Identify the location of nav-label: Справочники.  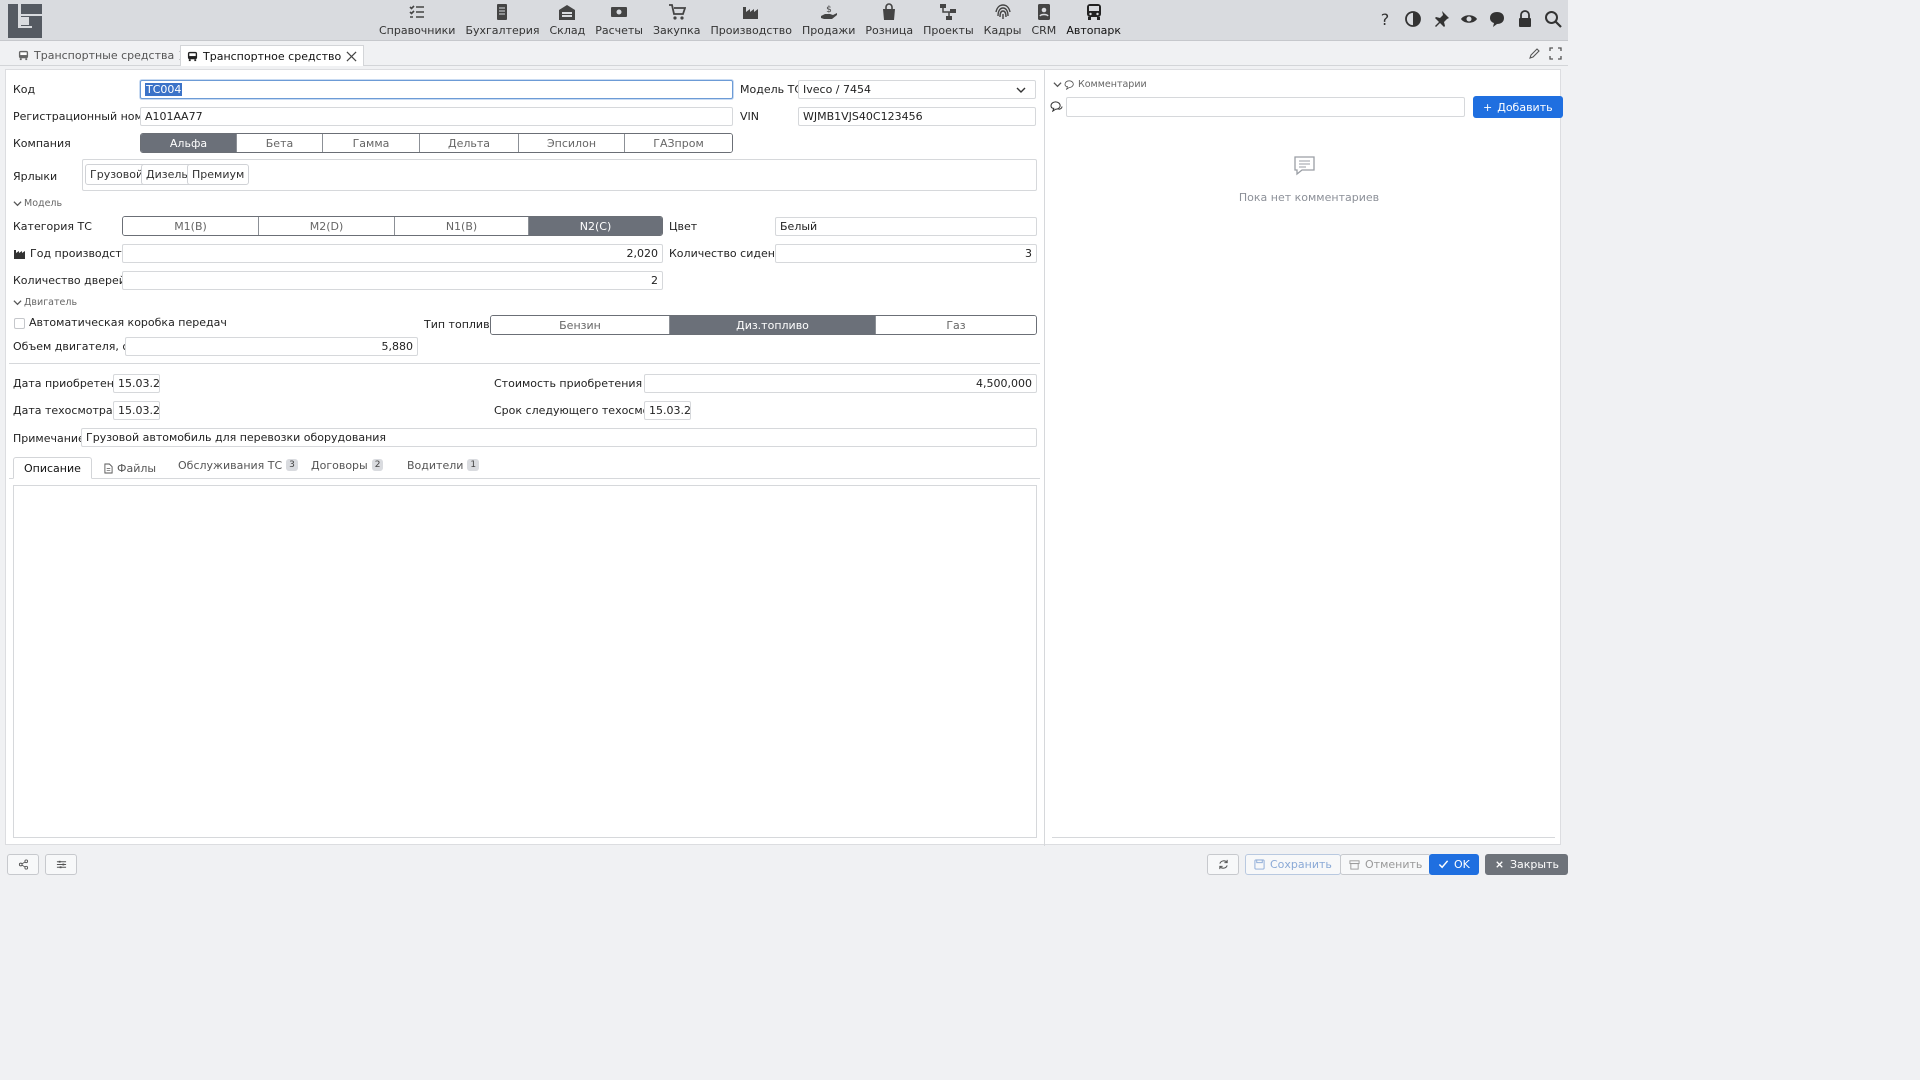
(417, 30).